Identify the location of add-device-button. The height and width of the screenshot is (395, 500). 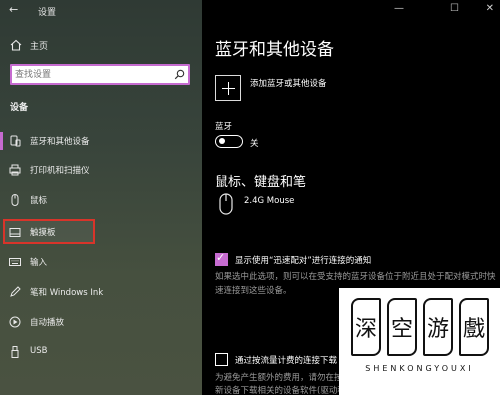
(228, 88).